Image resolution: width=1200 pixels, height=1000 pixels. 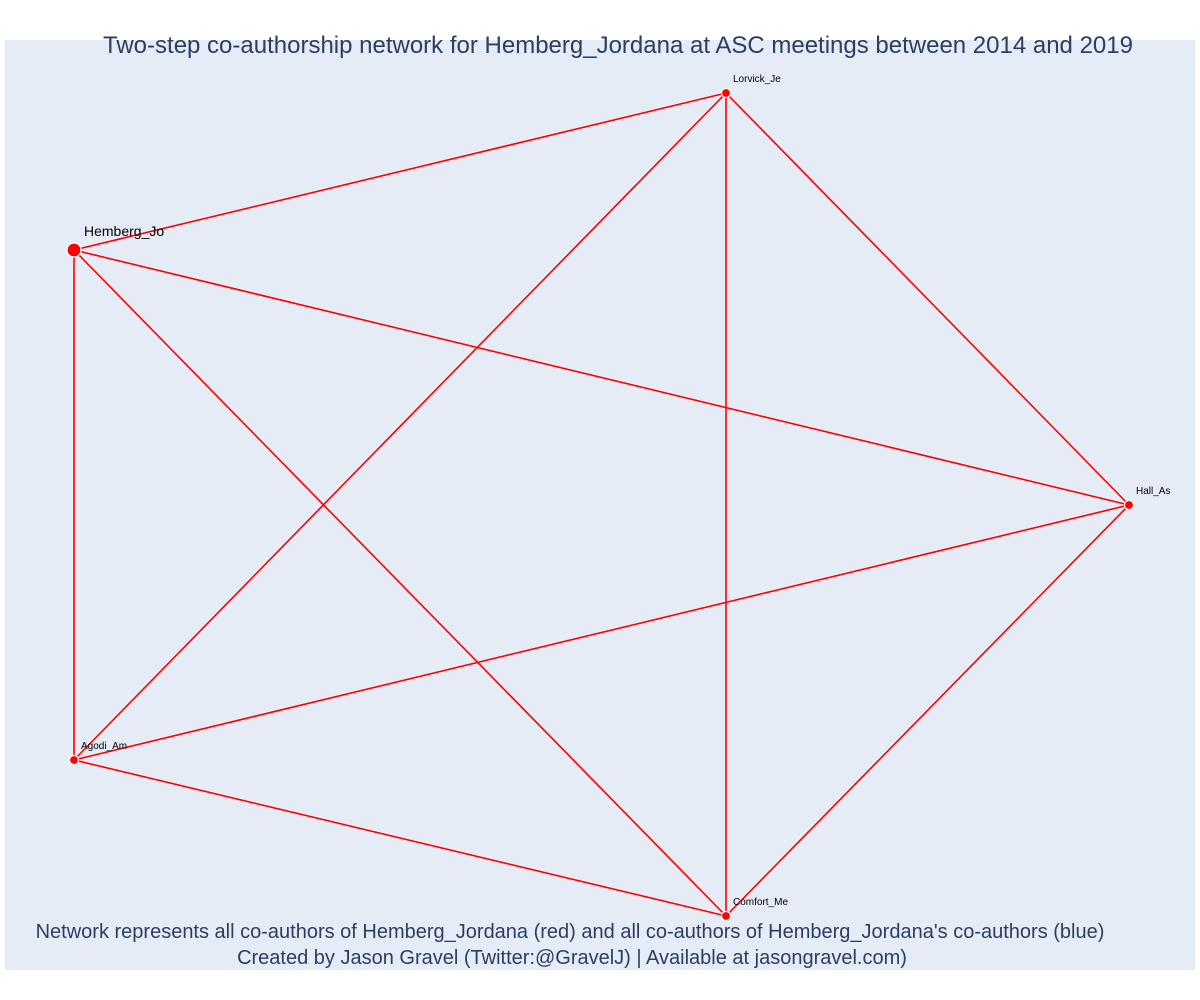 What do you see at coordinates (1129, 505) in the screenshot?
I see `node-hall` at bounding box center [1129, 505].